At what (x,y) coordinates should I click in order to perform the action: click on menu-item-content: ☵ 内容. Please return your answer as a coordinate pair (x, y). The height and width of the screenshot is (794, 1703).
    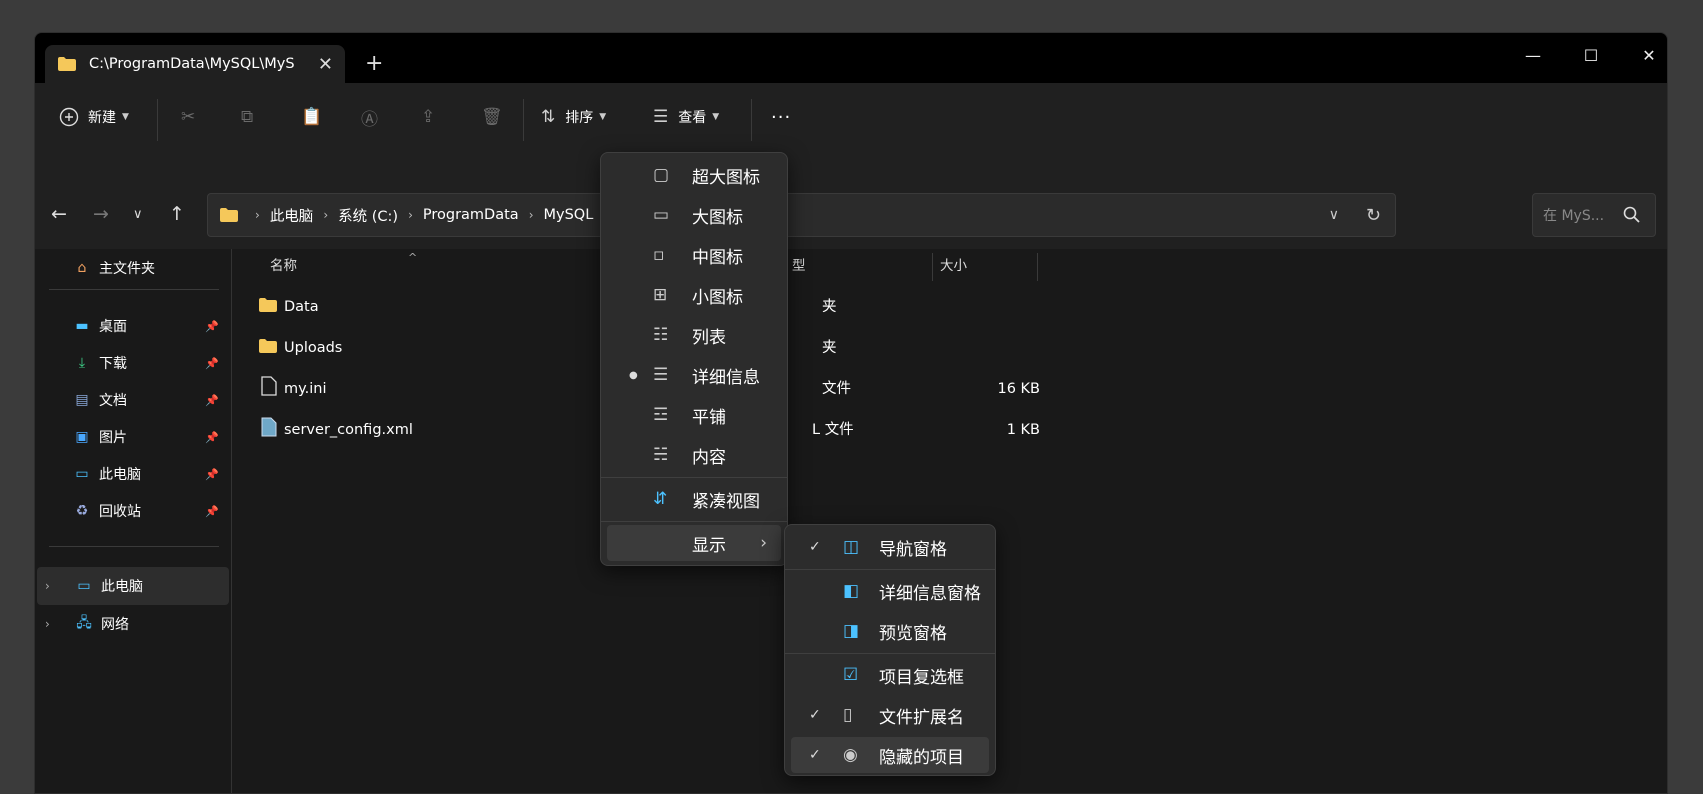
    Looking at the image, I should click on (694, 455).